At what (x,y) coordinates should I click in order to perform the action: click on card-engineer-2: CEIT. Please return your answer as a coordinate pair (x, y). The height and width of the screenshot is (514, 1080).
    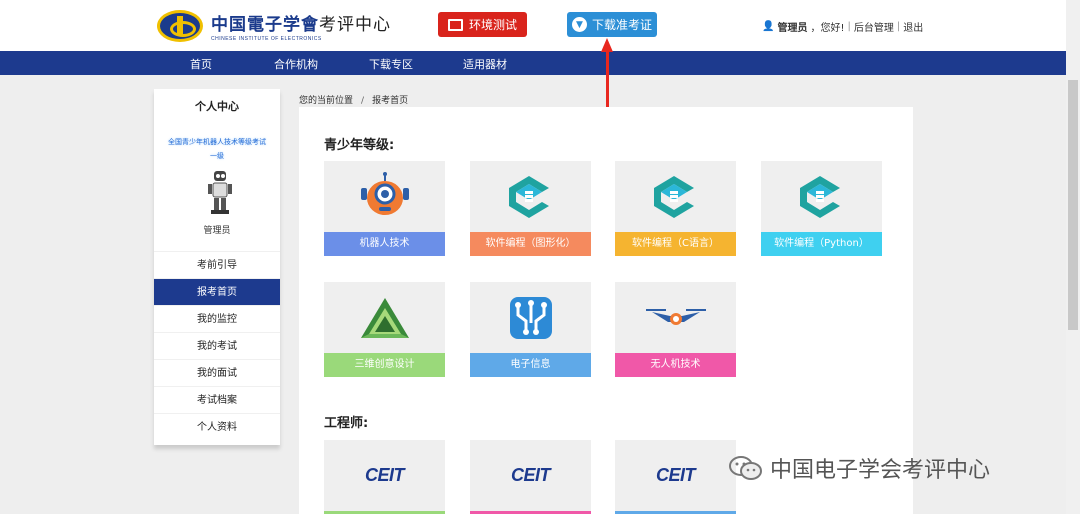
    Looking at the image, I should click on (530, 477).